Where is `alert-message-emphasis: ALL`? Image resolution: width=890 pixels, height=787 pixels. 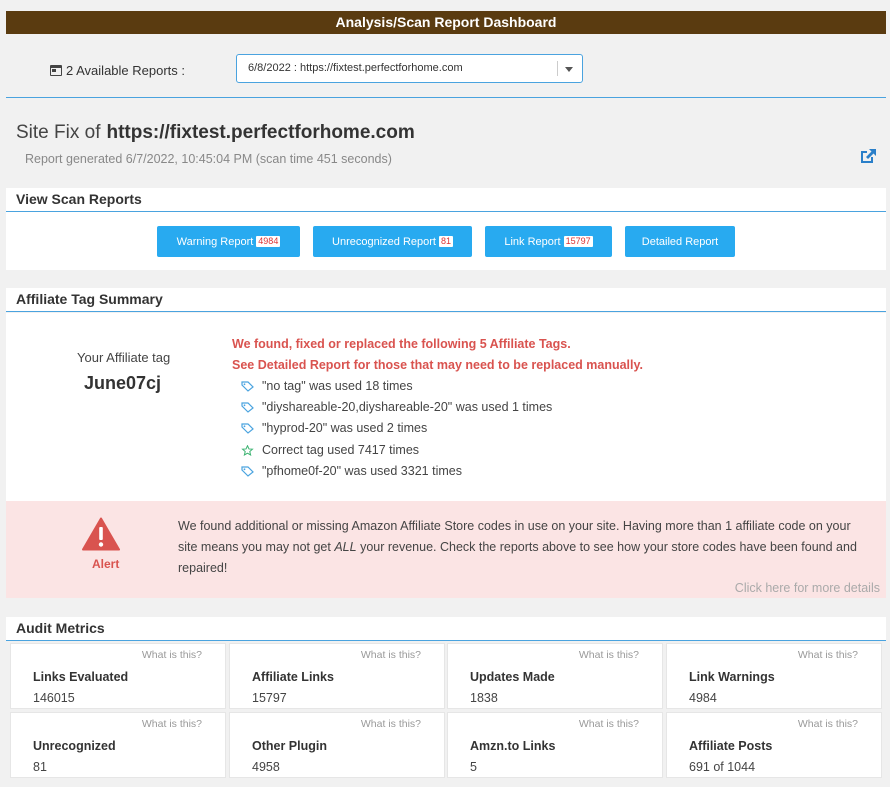
alert-message-emphasis: ALL is located at coordinates (345, 547).